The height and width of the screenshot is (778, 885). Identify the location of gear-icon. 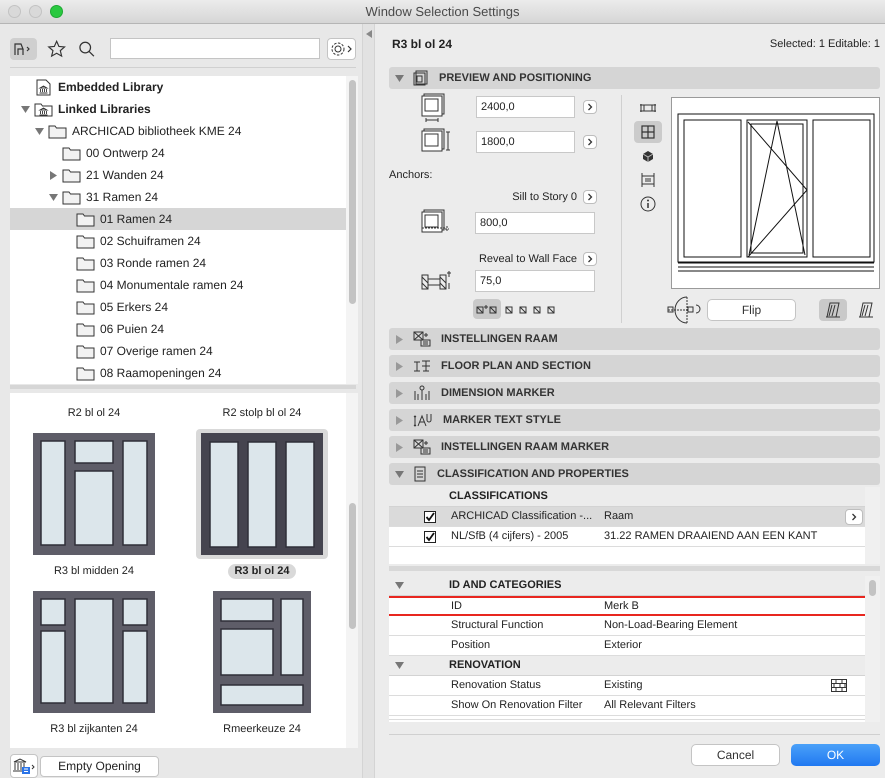
(342, 48).